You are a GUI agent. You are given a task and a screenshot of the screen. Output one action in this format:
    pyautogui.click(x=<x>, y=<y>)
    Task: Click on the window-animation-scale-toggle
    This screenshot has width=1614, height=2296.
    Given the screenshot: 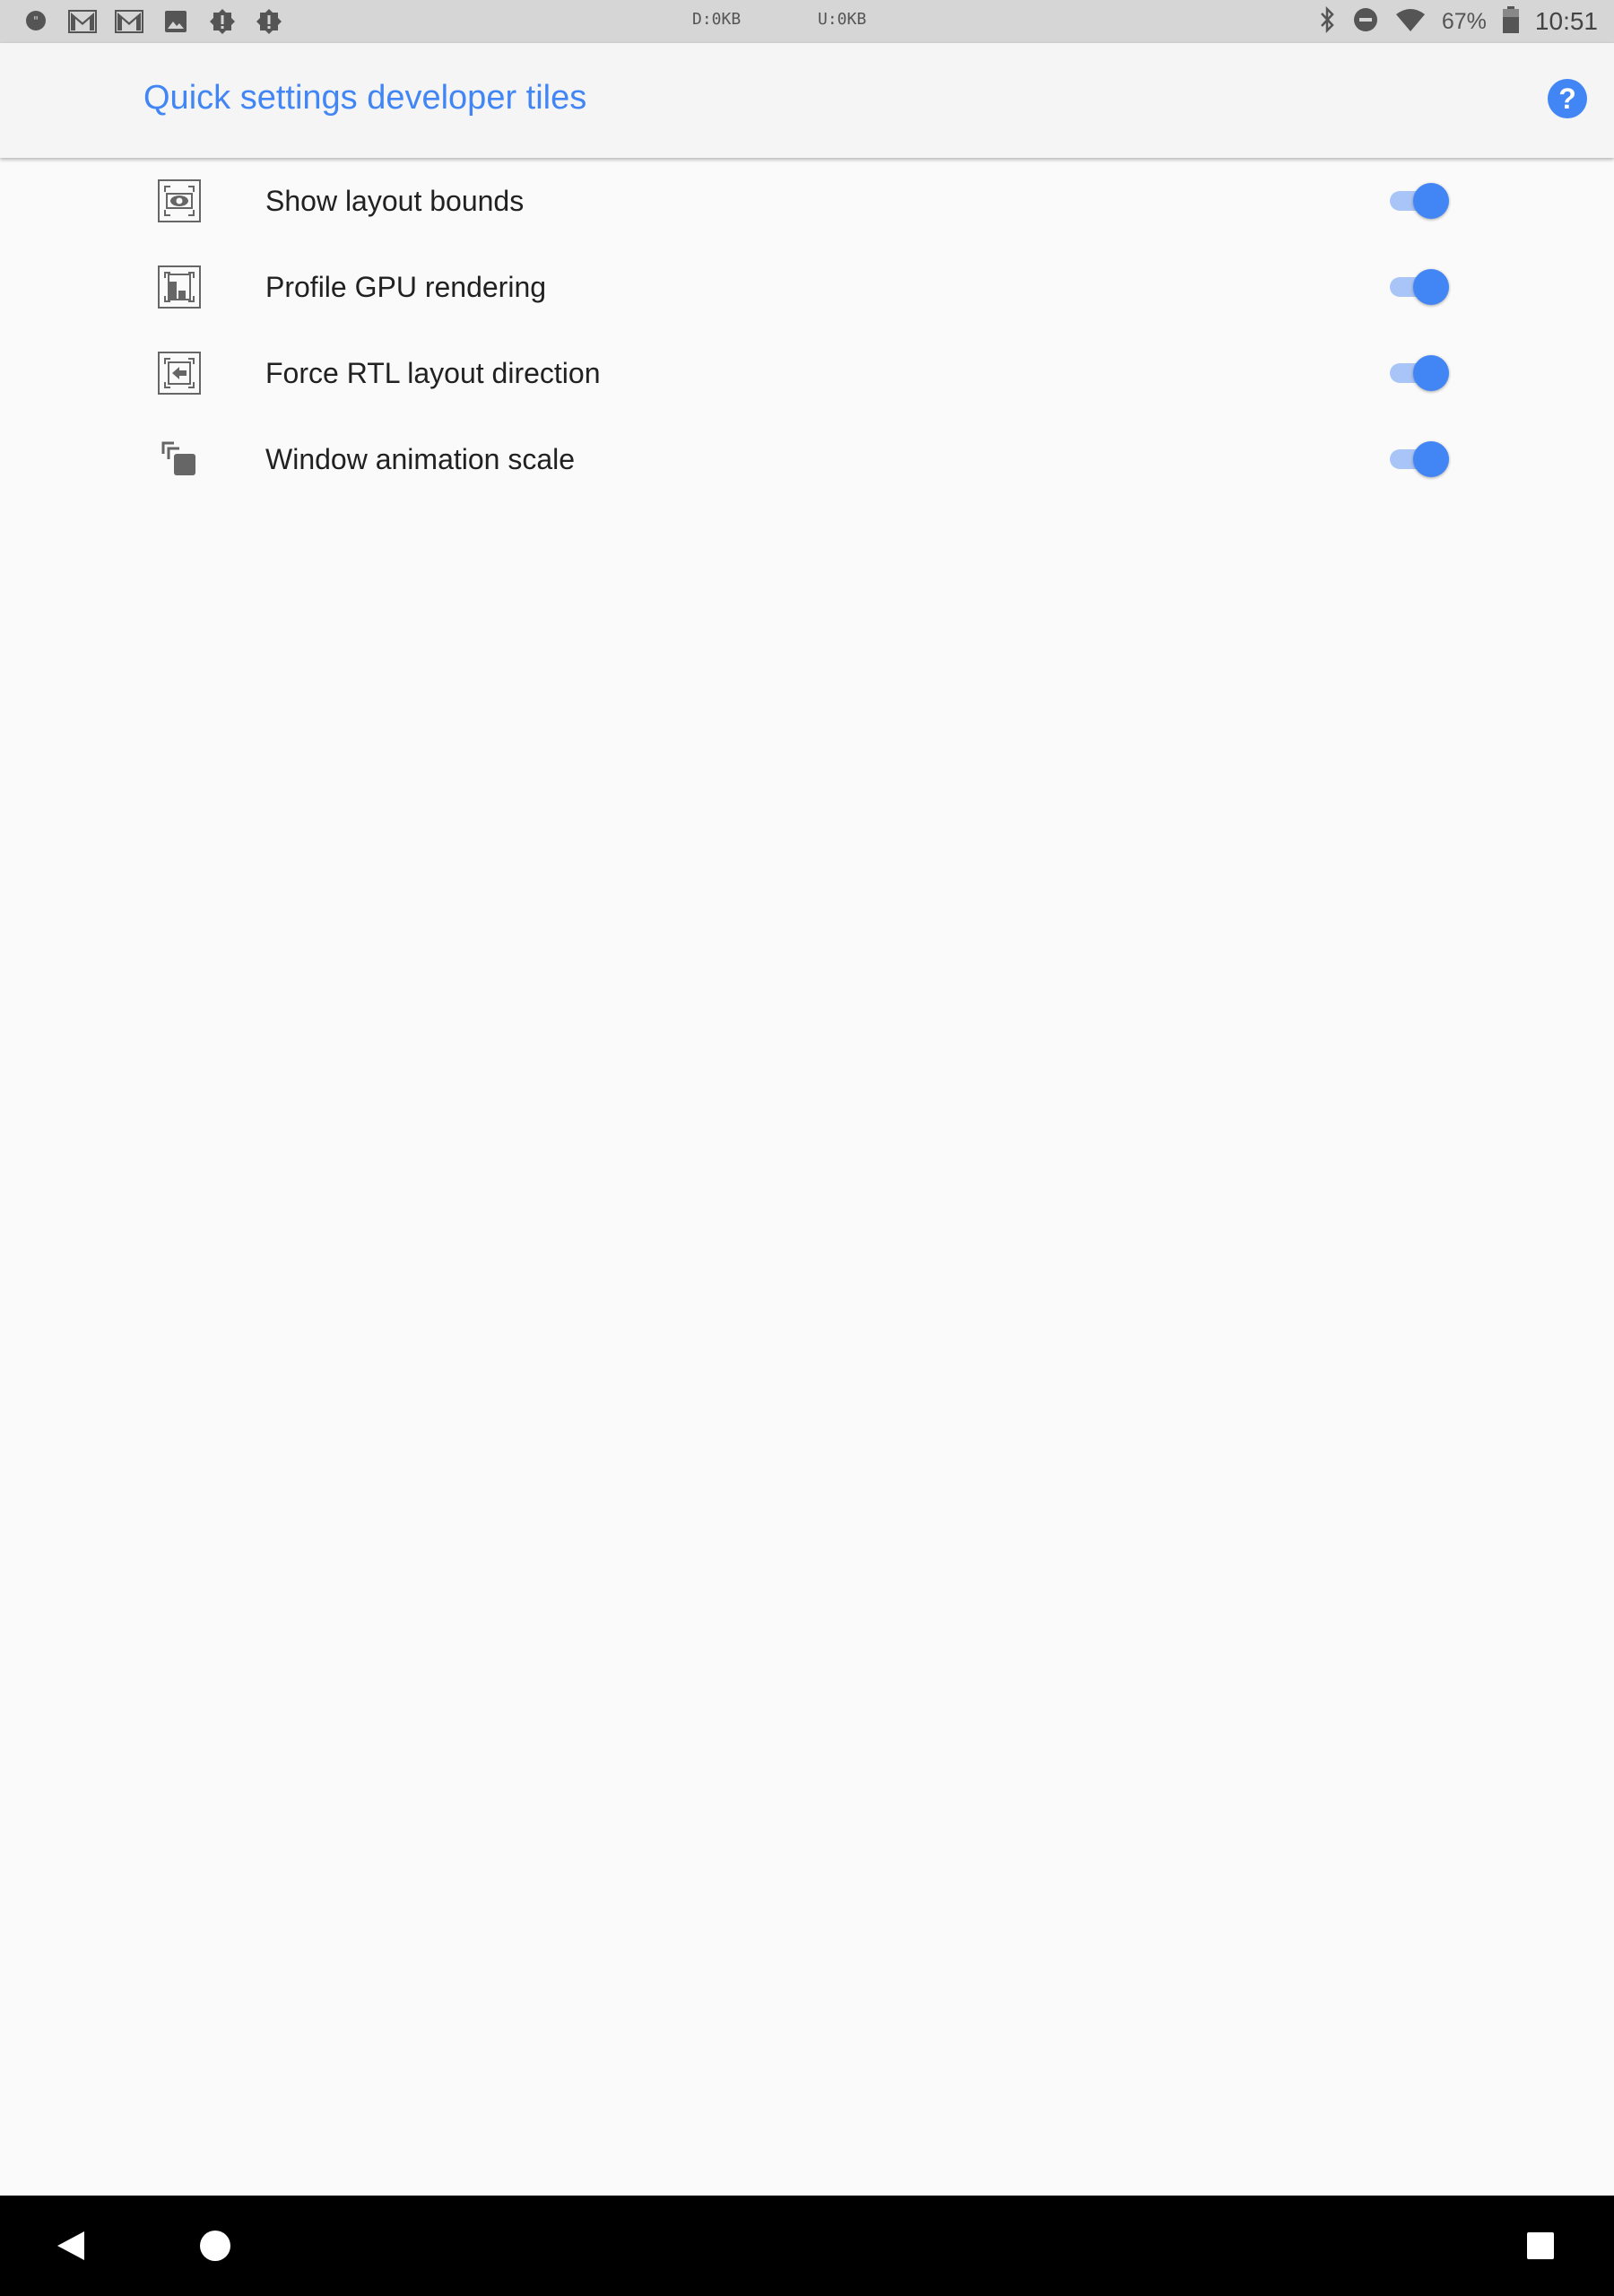 What is the action you would take?
    pyautogui.click(x=1418, y=459)
    